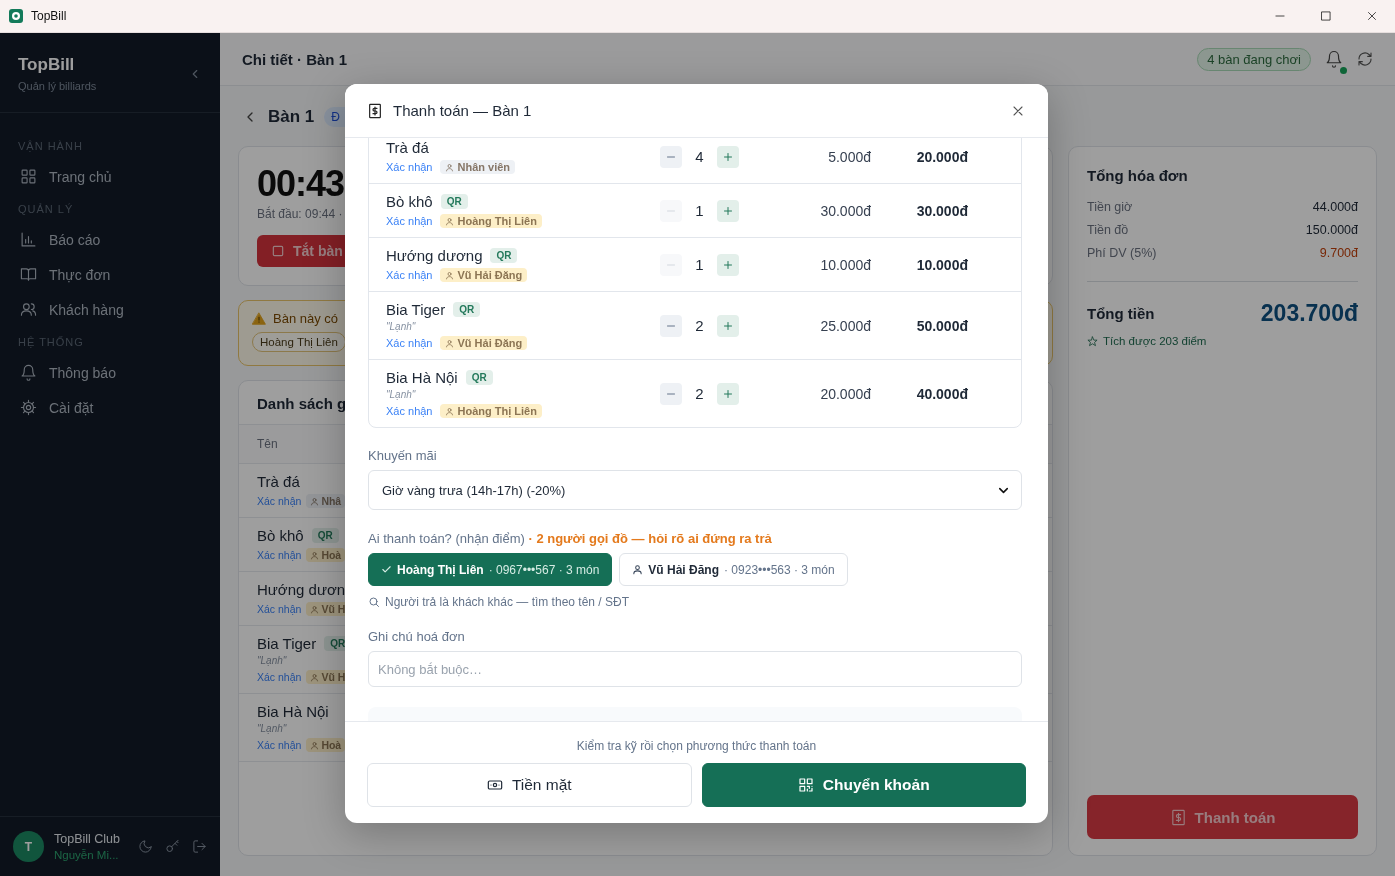 Image resolution: width=1395 pixels, height=876 pixels. What do you see at coordinates (16, 16) in the screenshot?
I see `app-logo-icon` at bounding box center [16, 16].